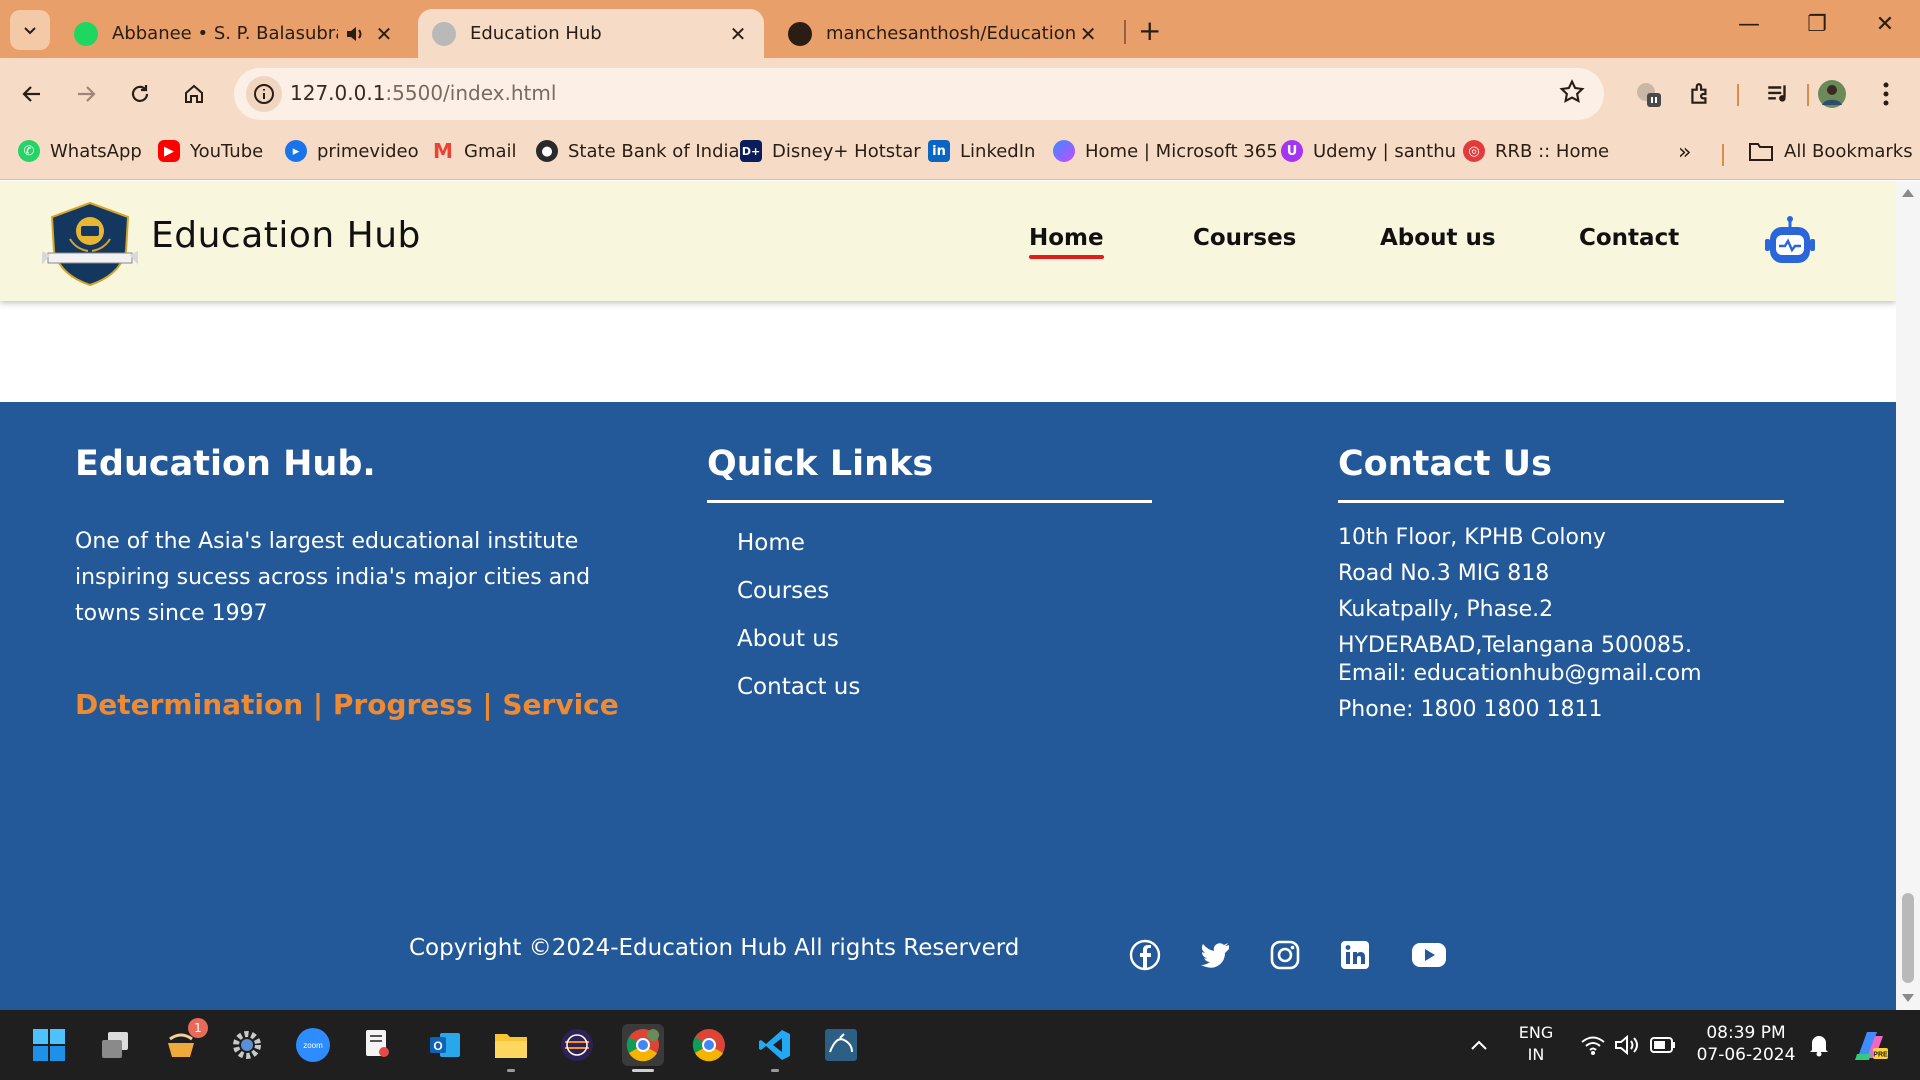 The height and width of the screenshot is (1080, 1920). What do you see at coordinates (1830, 151) in the screenshot?
I see `all-bookmarks-button: All Bookmarks` at bounding box center [1830, 151].